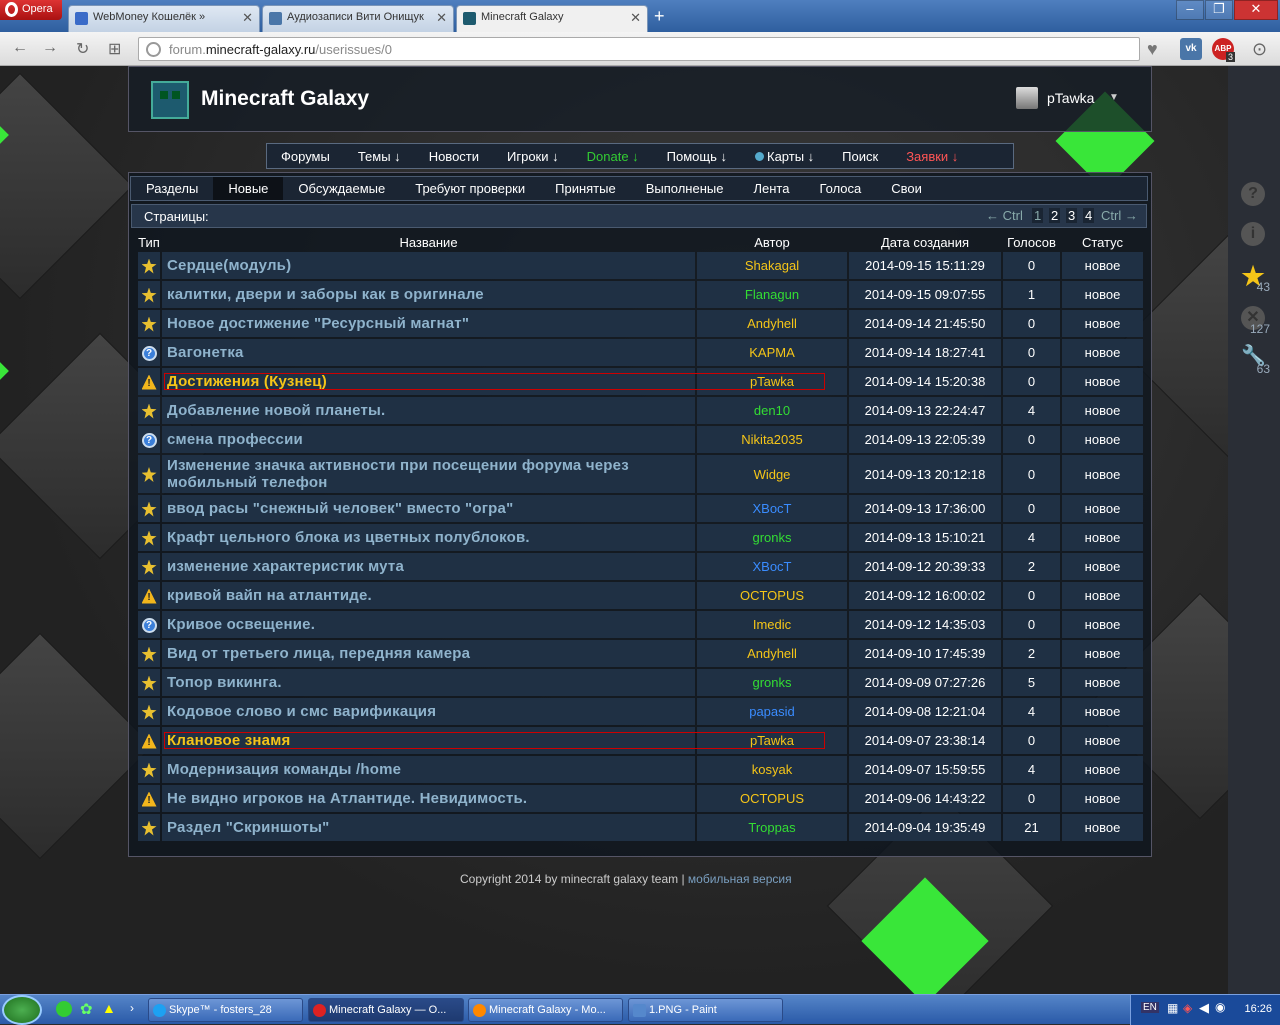 The height and width of the screenshot is (1025, 1280). I want to click on subnav-mine: Свои, so click(906, 188).